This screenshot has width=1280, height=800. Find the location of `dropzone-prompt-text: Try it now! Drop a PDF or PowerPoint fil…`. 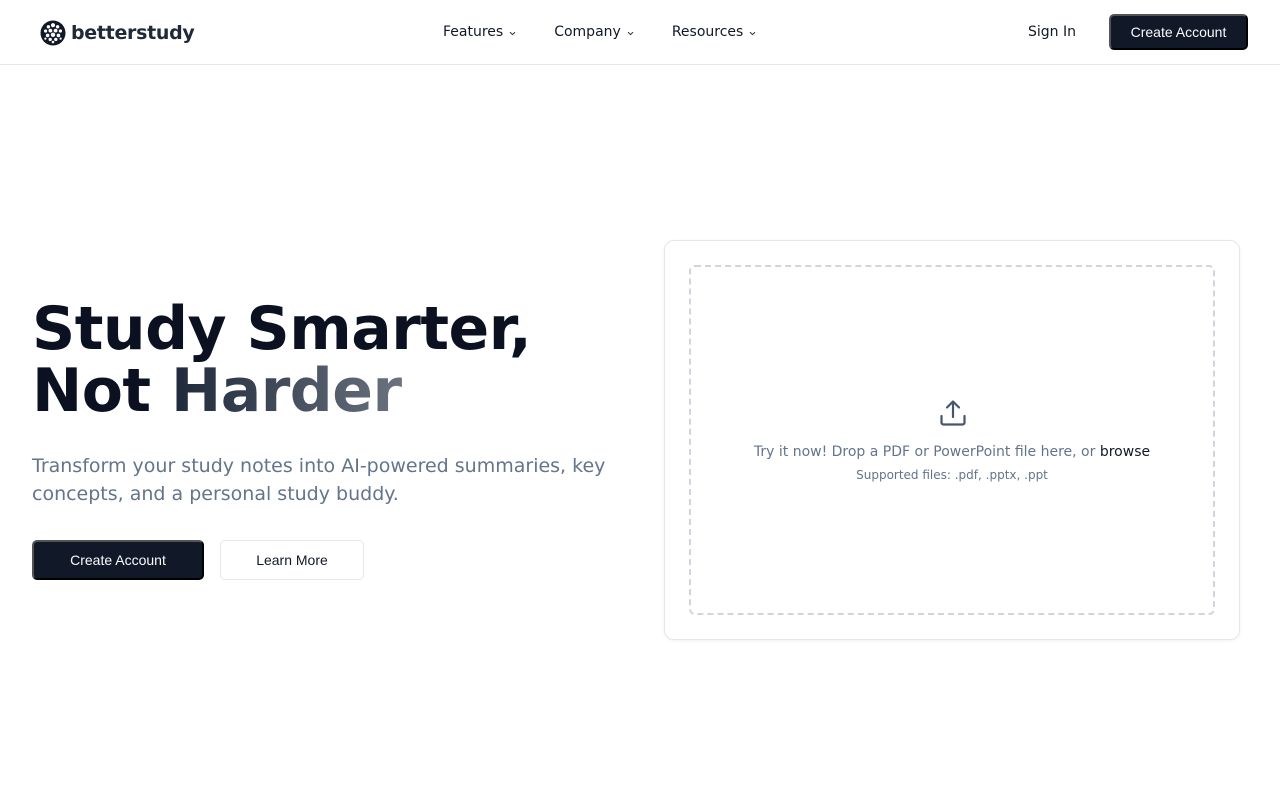

dropzone-prompt-text: Try it now! Drop a PDF or PowerPoint fil… is located at coordinates (924, 452).